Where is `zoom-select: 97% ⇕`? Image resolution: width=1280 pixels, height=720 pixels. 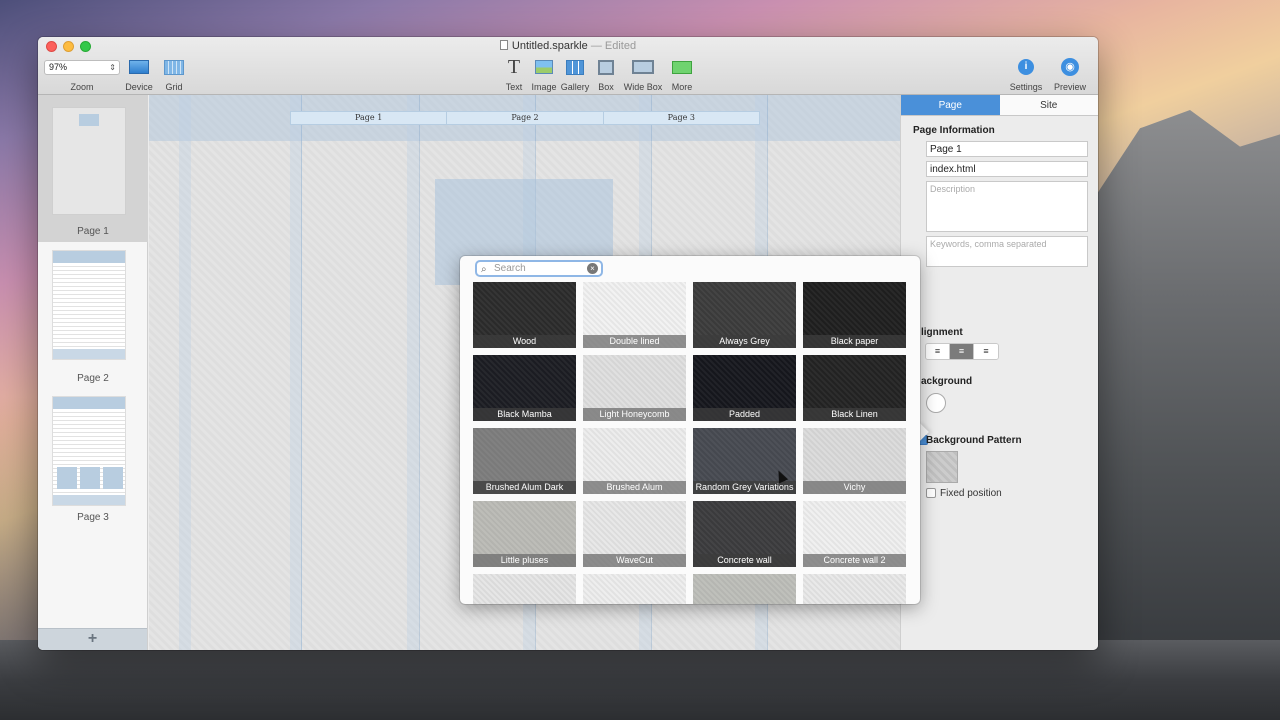
zoom-select: 97% ⇕ is located at coordinates (82, 67).